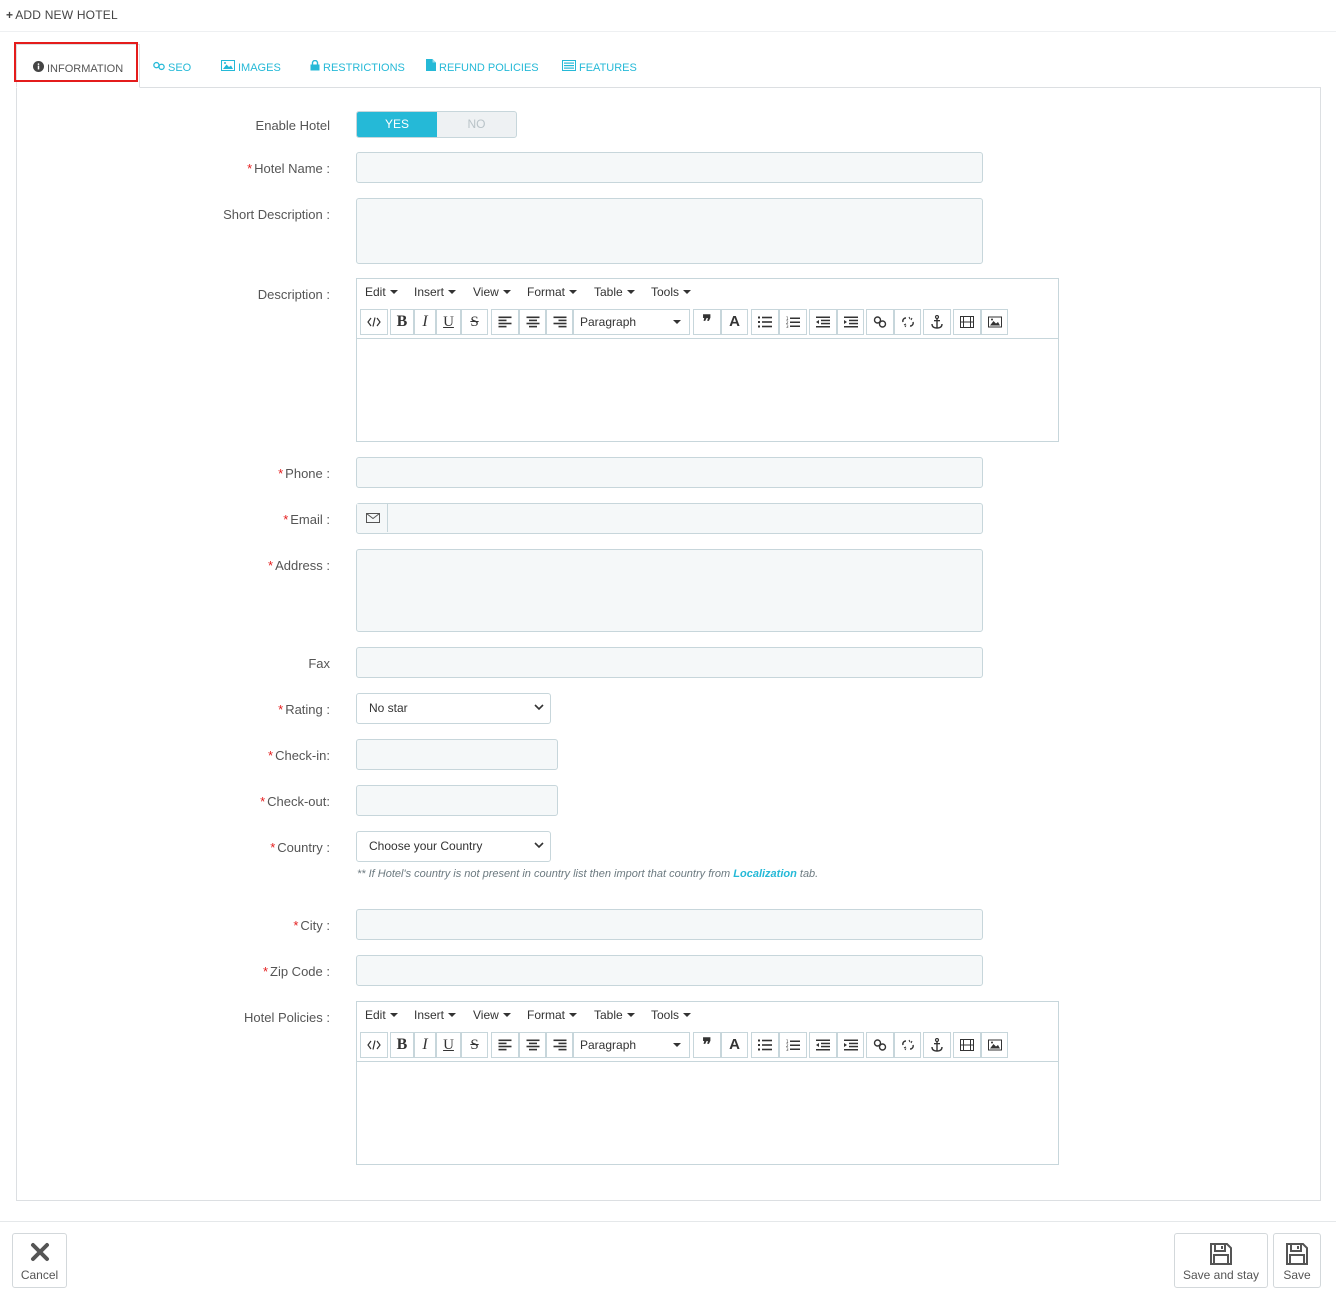 Image resolution: width=1336 pixels, height=1294 pixels. Describe the element at coordinates (668, 16) in the screenshot. I see `page-header: + ADD NEW HOTEL` at that location.